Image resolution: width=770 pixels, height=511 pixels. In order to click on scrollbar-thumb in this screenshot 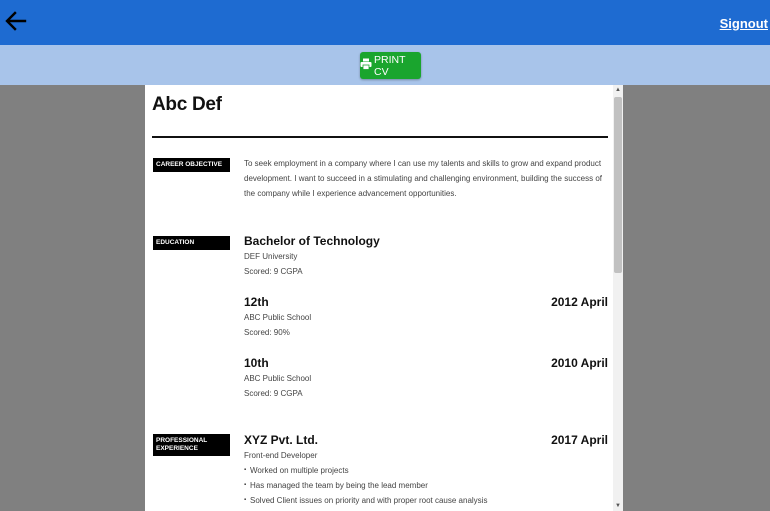, I will do `click(618, 185)`.